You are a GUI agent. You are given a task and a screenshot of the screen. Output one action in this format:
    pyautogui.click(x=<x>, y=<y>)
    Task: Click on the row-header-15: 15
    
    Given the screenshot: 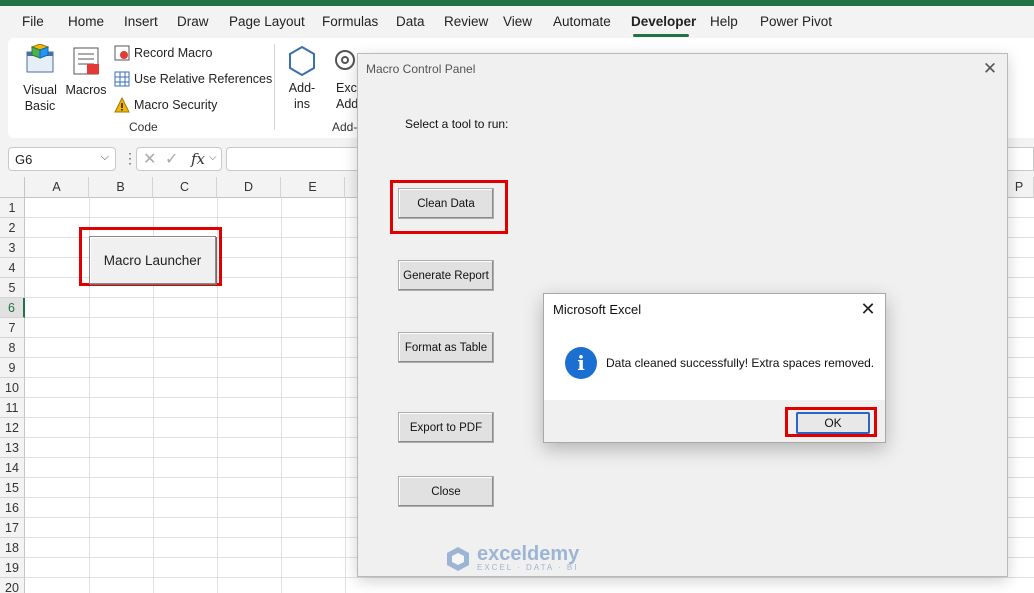 What is the action you would take?
    pyautogui.click(x=12, y=488)
    